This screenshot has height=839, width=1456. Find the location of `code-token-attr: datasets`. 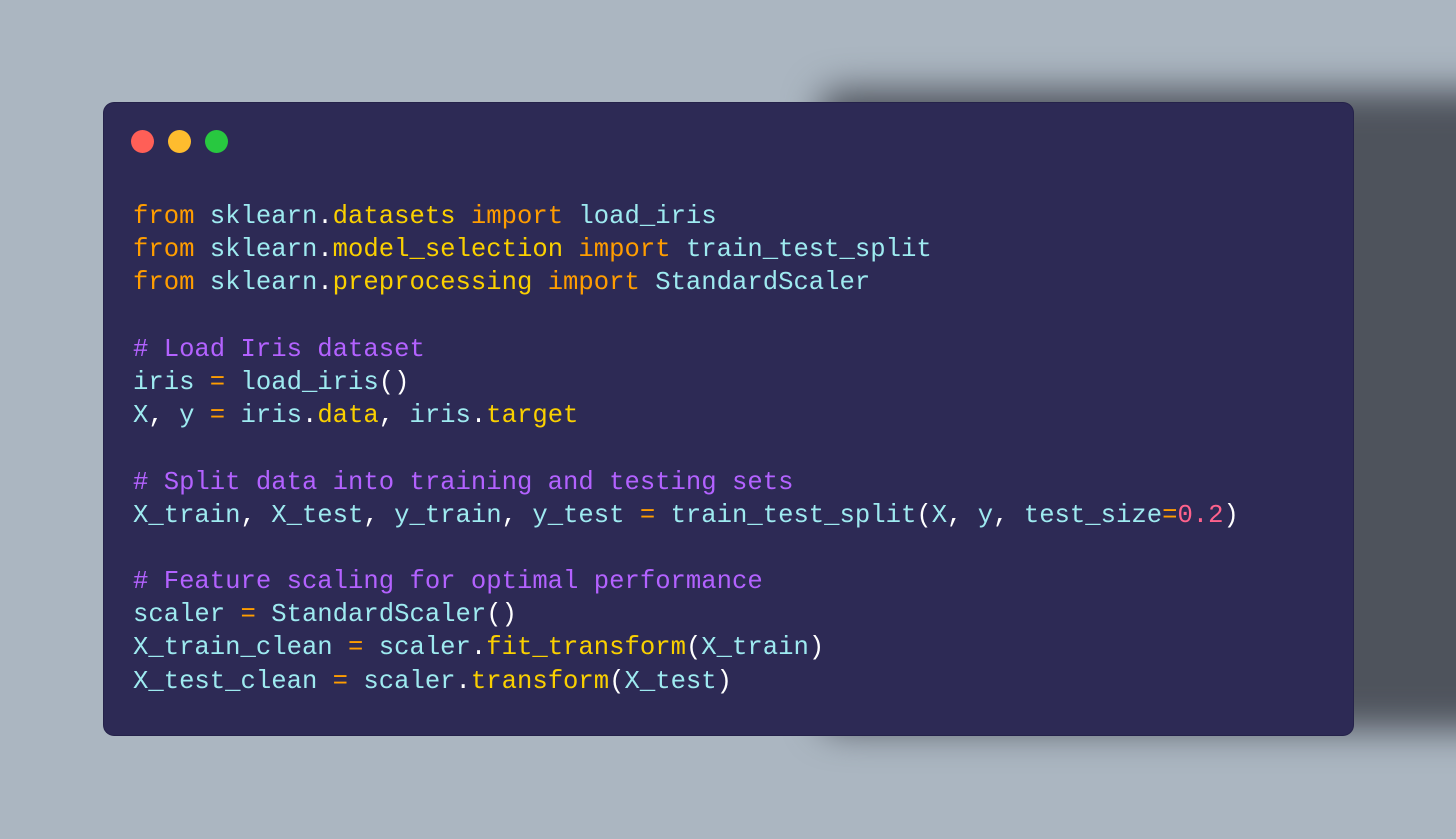

code-token-attr: datasets is located at coordinates (394, 216).